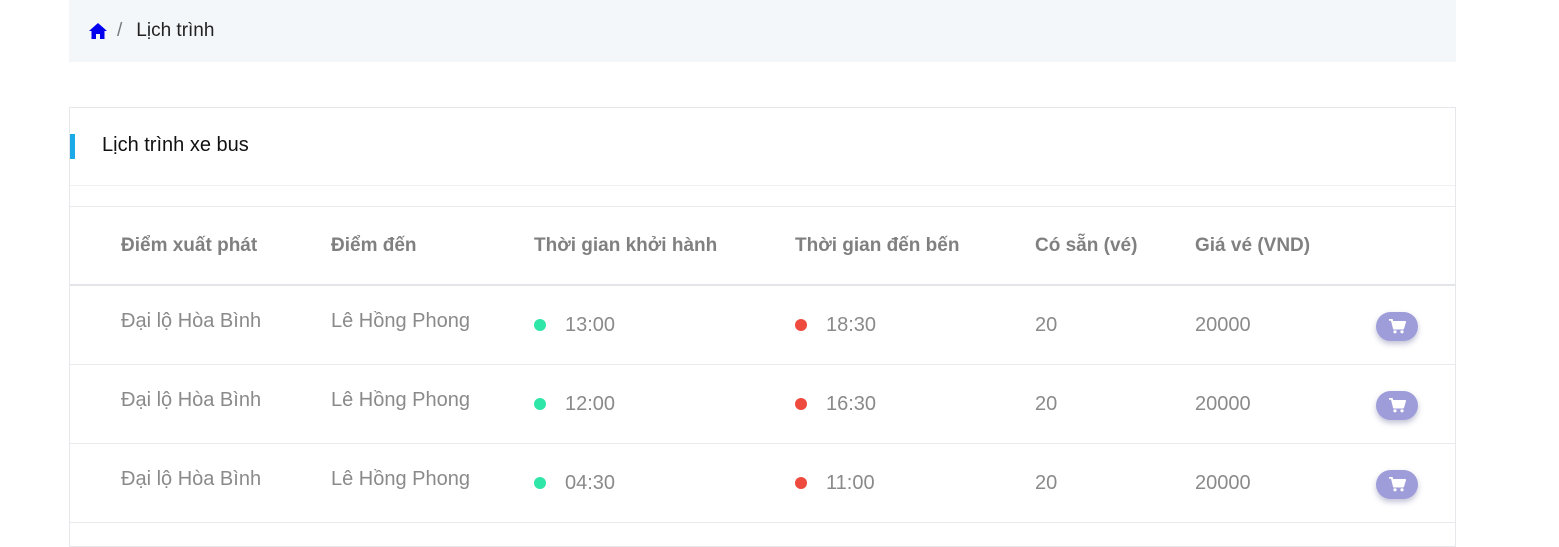  What do you see at coordinates (1415, 246) in the screenshot?
I see `header-action` at bounding box center [1415, 246].